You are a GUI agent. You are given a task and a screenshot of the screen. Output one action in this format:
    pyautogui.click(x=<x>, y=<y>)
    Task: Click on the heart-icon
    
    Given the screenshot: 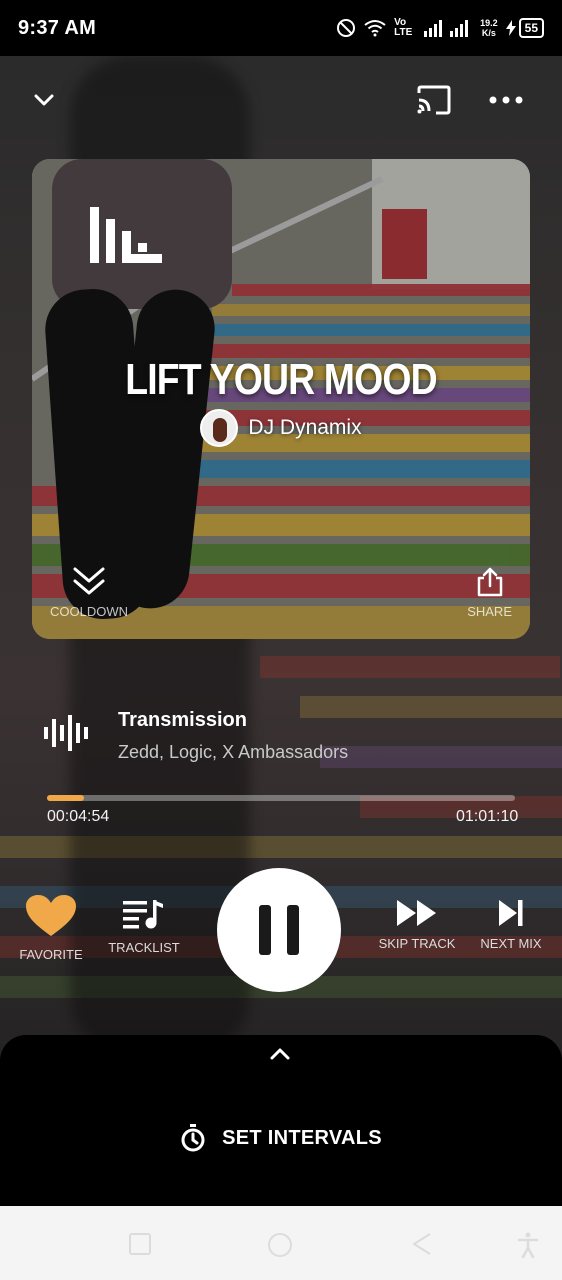 What is the action you would take?
    pyautogui.click(x=51, y=915)
    